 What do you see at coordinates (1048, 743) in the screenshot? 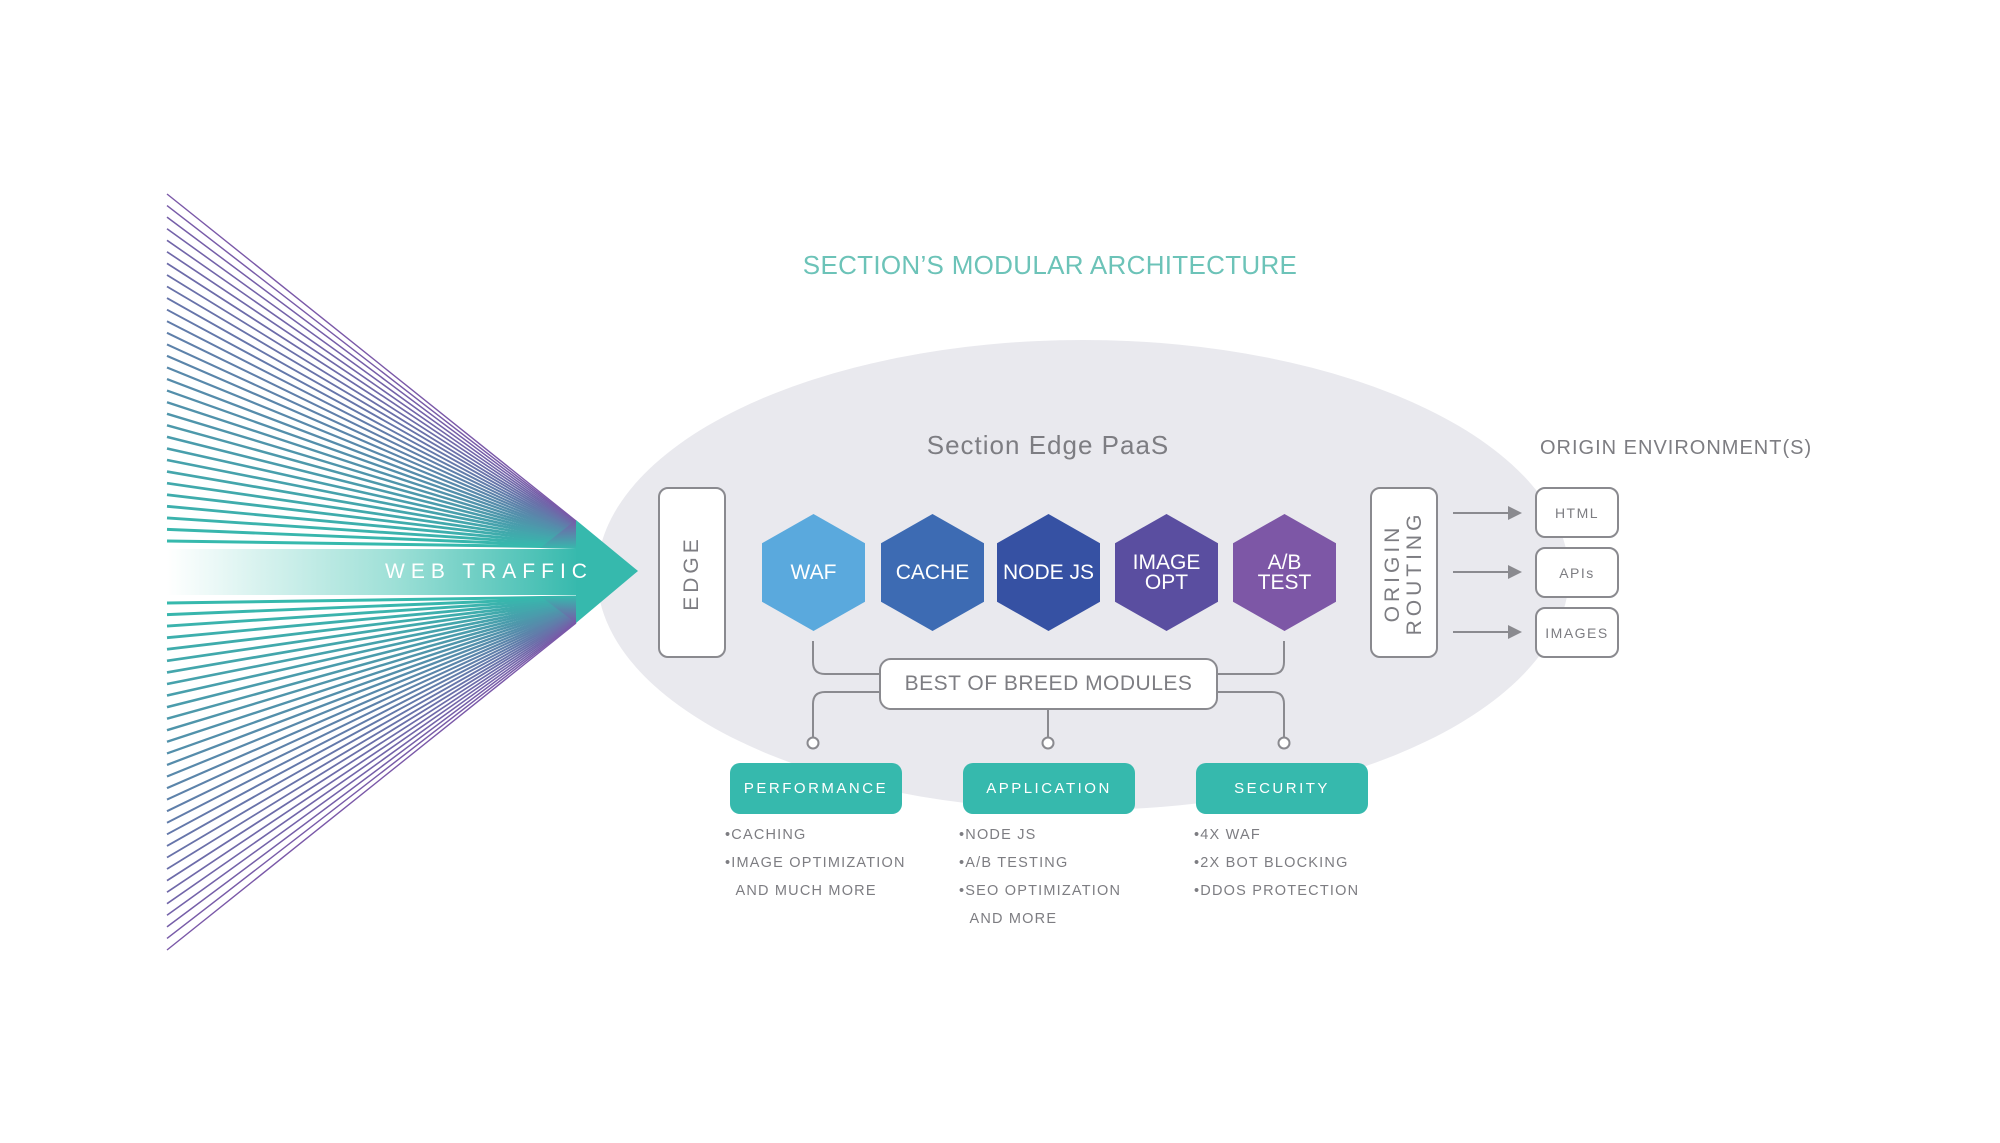
I see `connector-node-application` at bounding box center [1048, 743].